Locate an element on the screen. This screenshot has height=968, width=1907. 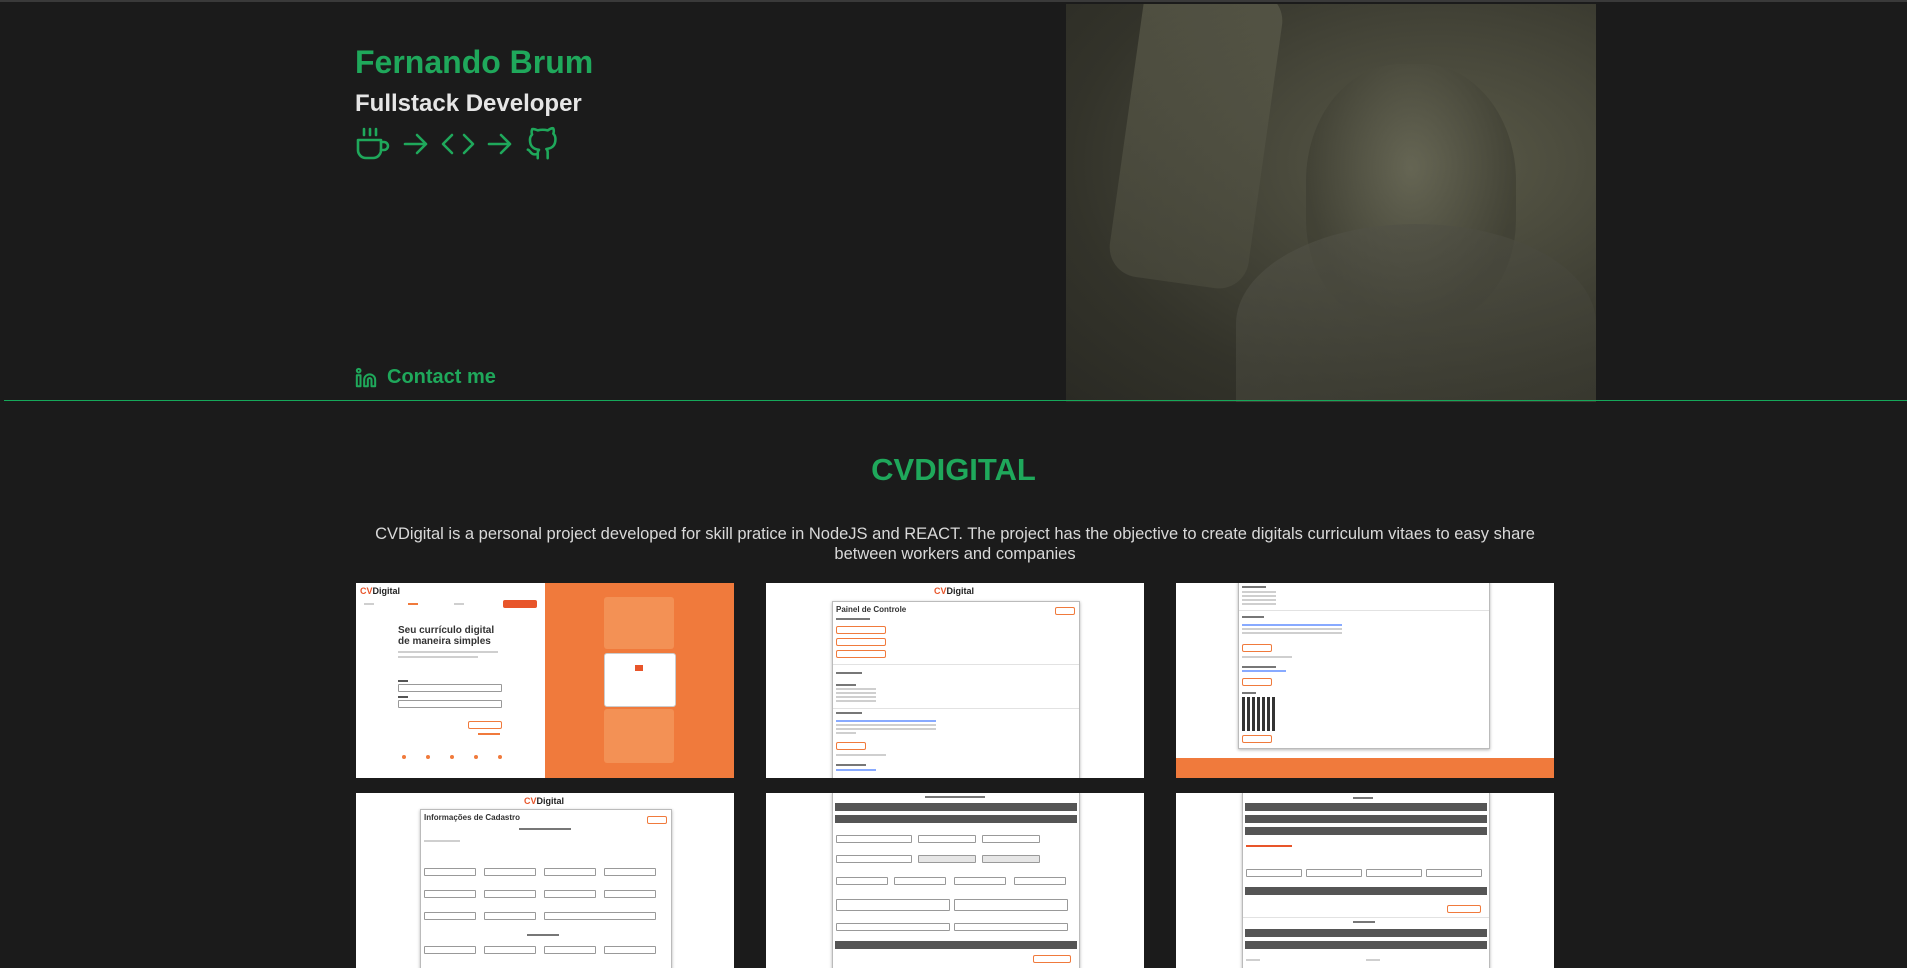
code-icon is located at coordinates (458, 144).